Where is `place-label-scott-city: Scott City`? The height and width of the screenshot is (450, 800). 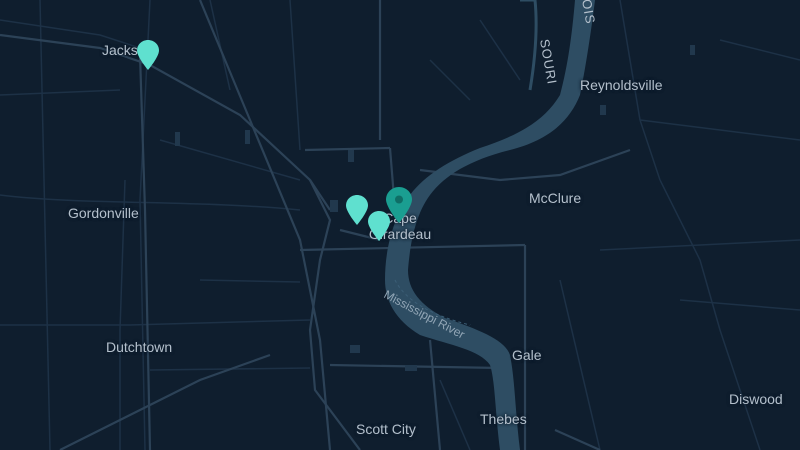
place-label-scott-city: Scott City is located at coordinates (386, 429).